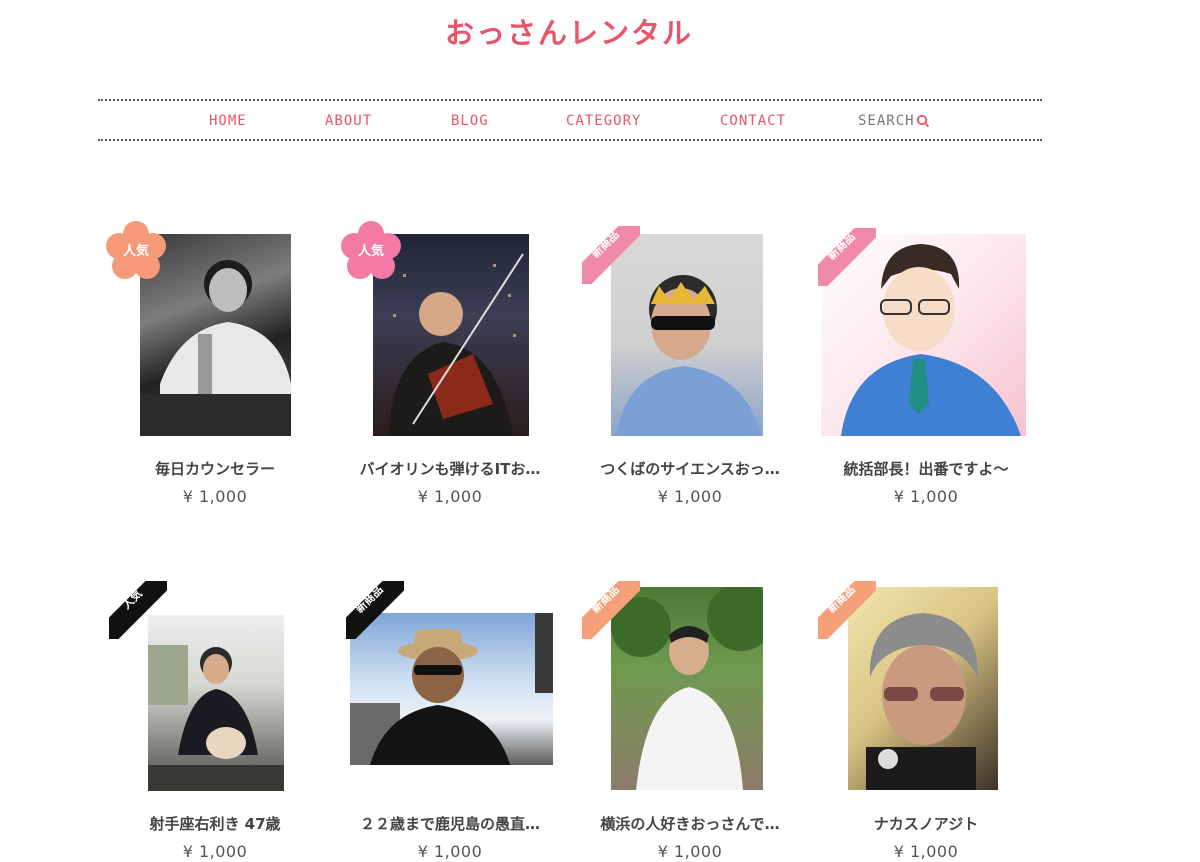 The width and height of the screenshot is (1200, 862). I want to click on nav-about: ABOUT, so click(348, 121).